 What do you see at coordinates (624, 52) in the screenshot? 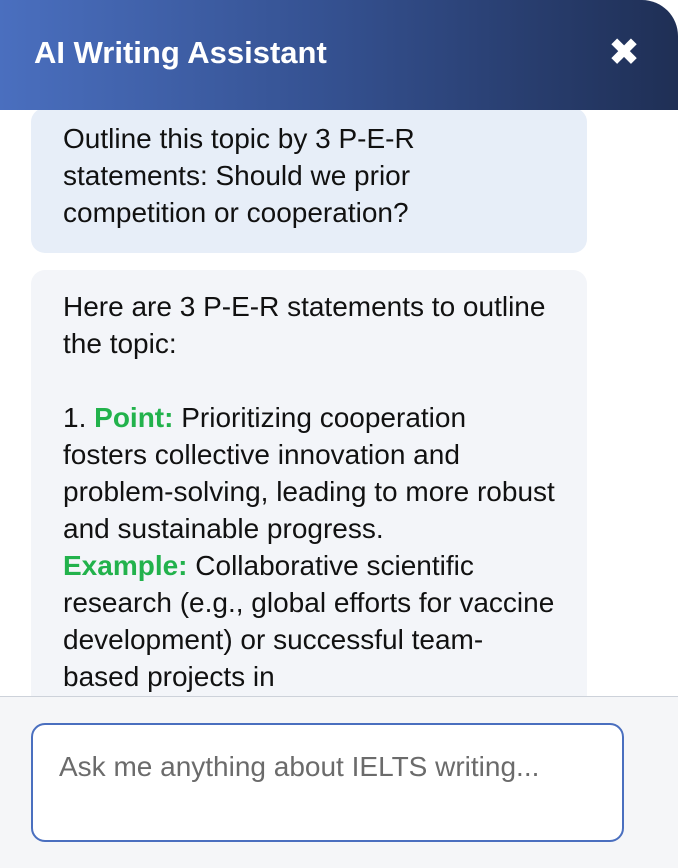
I see `close-icon: ✖` at bounding box center [624, 52].